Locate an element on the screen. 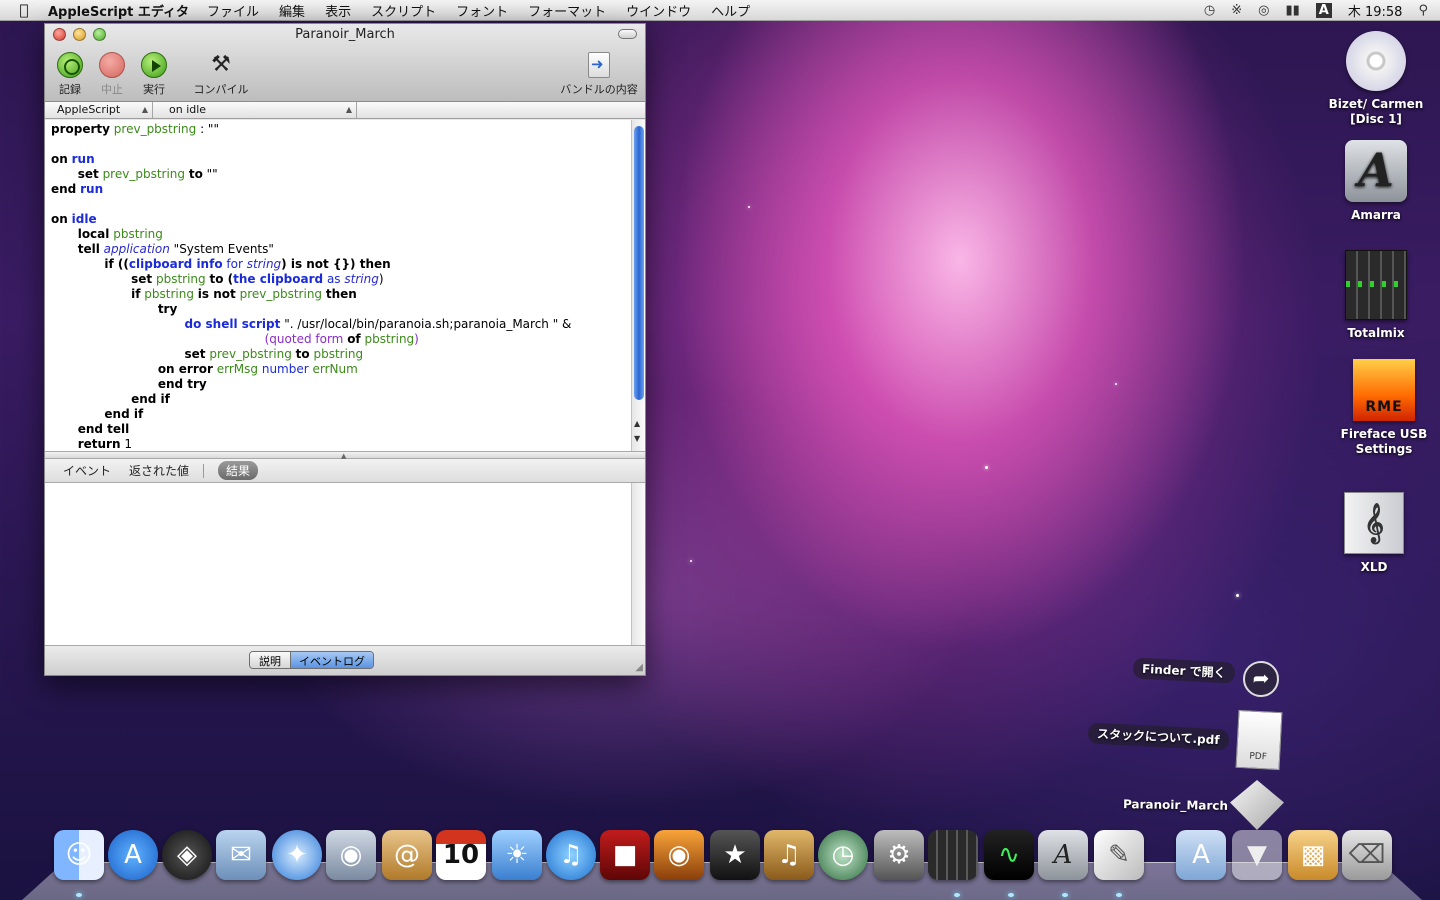 This screenshot has width=1440, height=900. keyword: is not is located at coordinates (216, 294).